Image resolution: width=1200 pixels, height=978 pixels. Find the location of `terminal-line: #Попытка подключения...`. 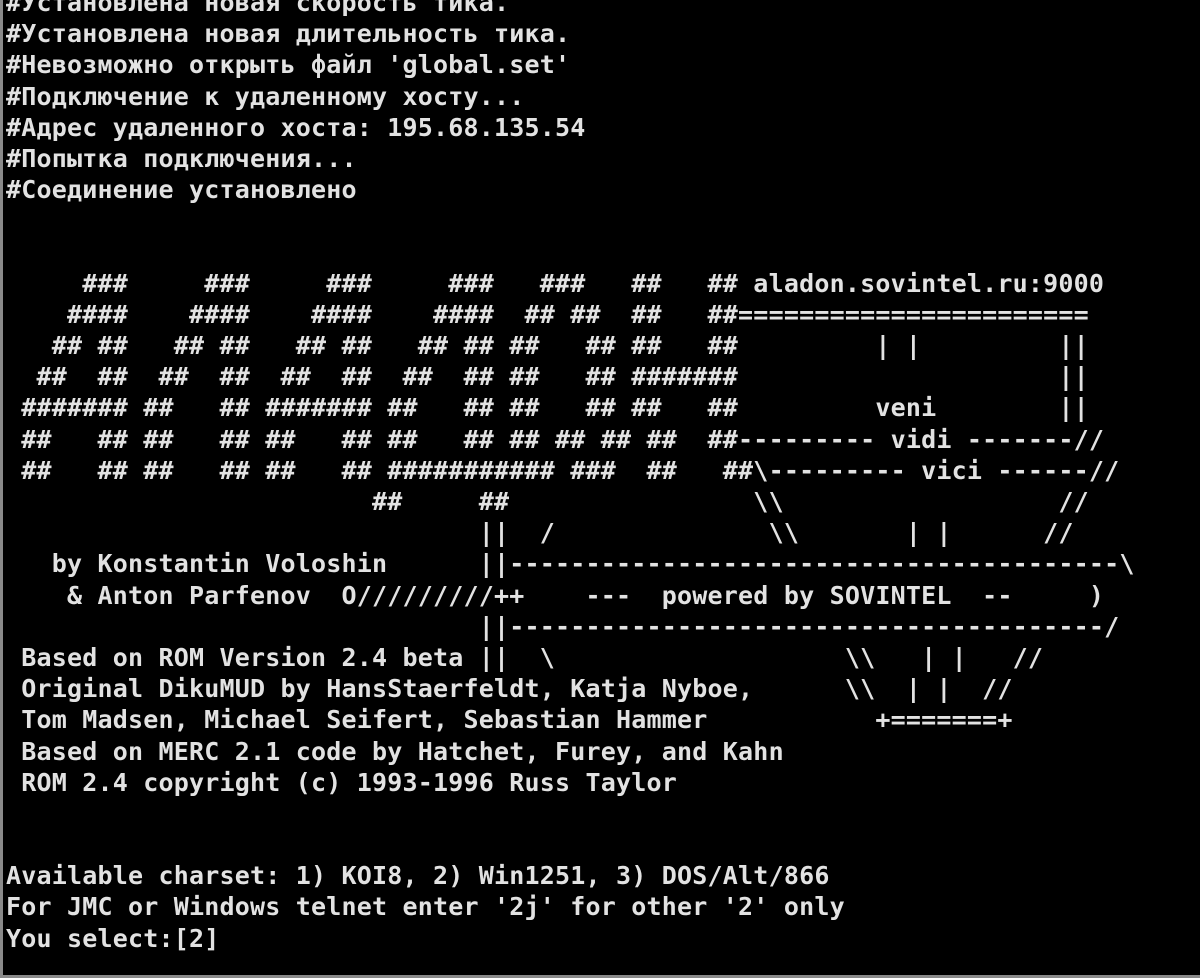

terminal-line: #Попытка подключения... is located at coordinates (181, 158).